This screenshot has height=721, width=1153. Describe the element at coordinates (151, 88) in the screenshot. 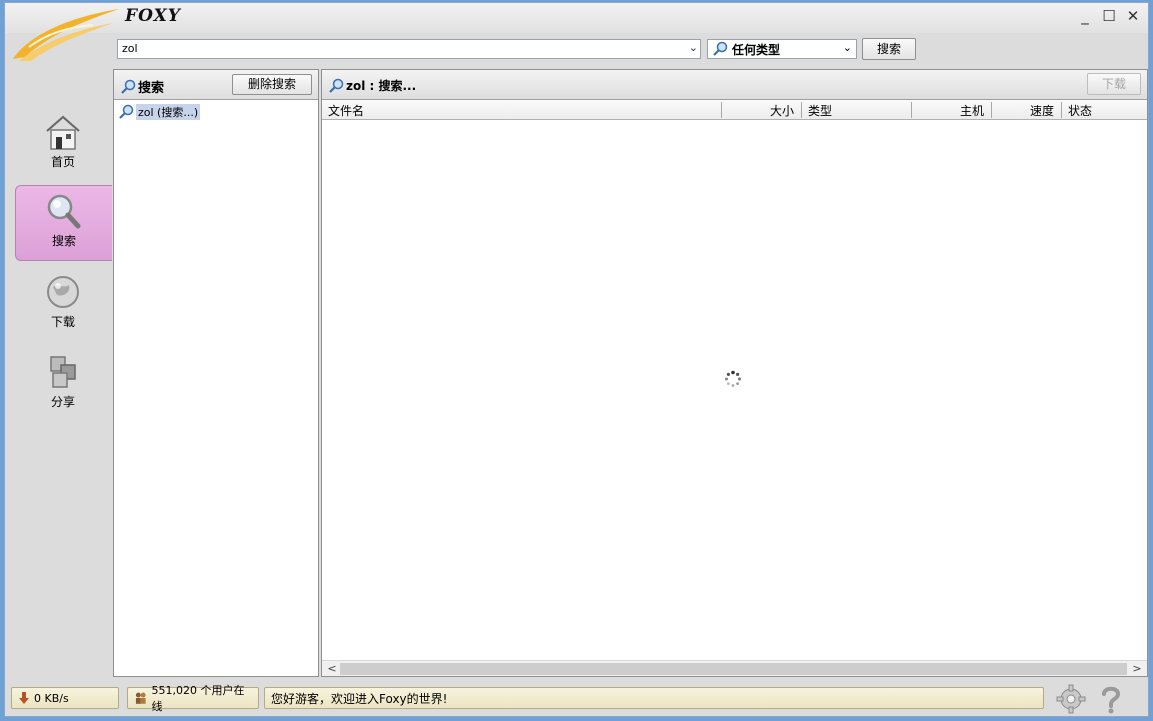

I see `search-list-title-text: 搜索` at that location.